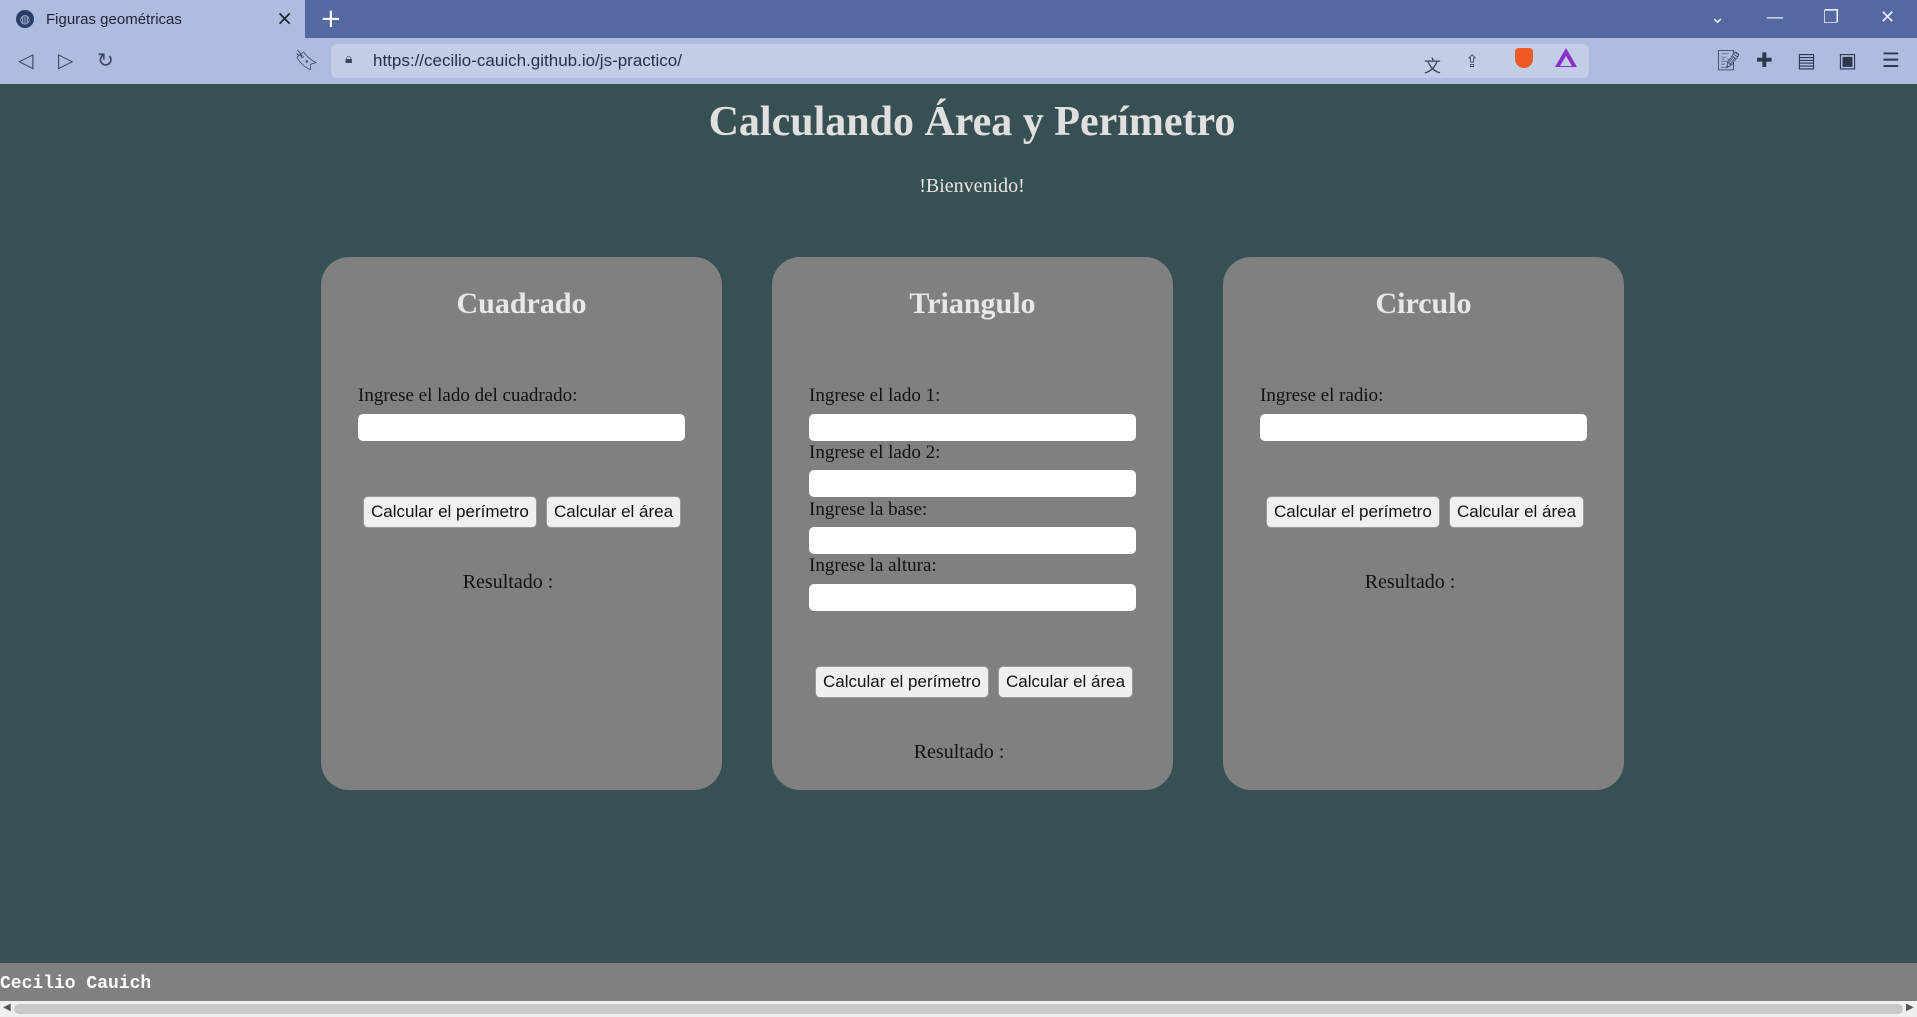 This screenshot has width=1917, height=1017. Describe the element at coordinates (1717, 18) in the screenshot. I see `tab-list-icon: ⌄` at that location.